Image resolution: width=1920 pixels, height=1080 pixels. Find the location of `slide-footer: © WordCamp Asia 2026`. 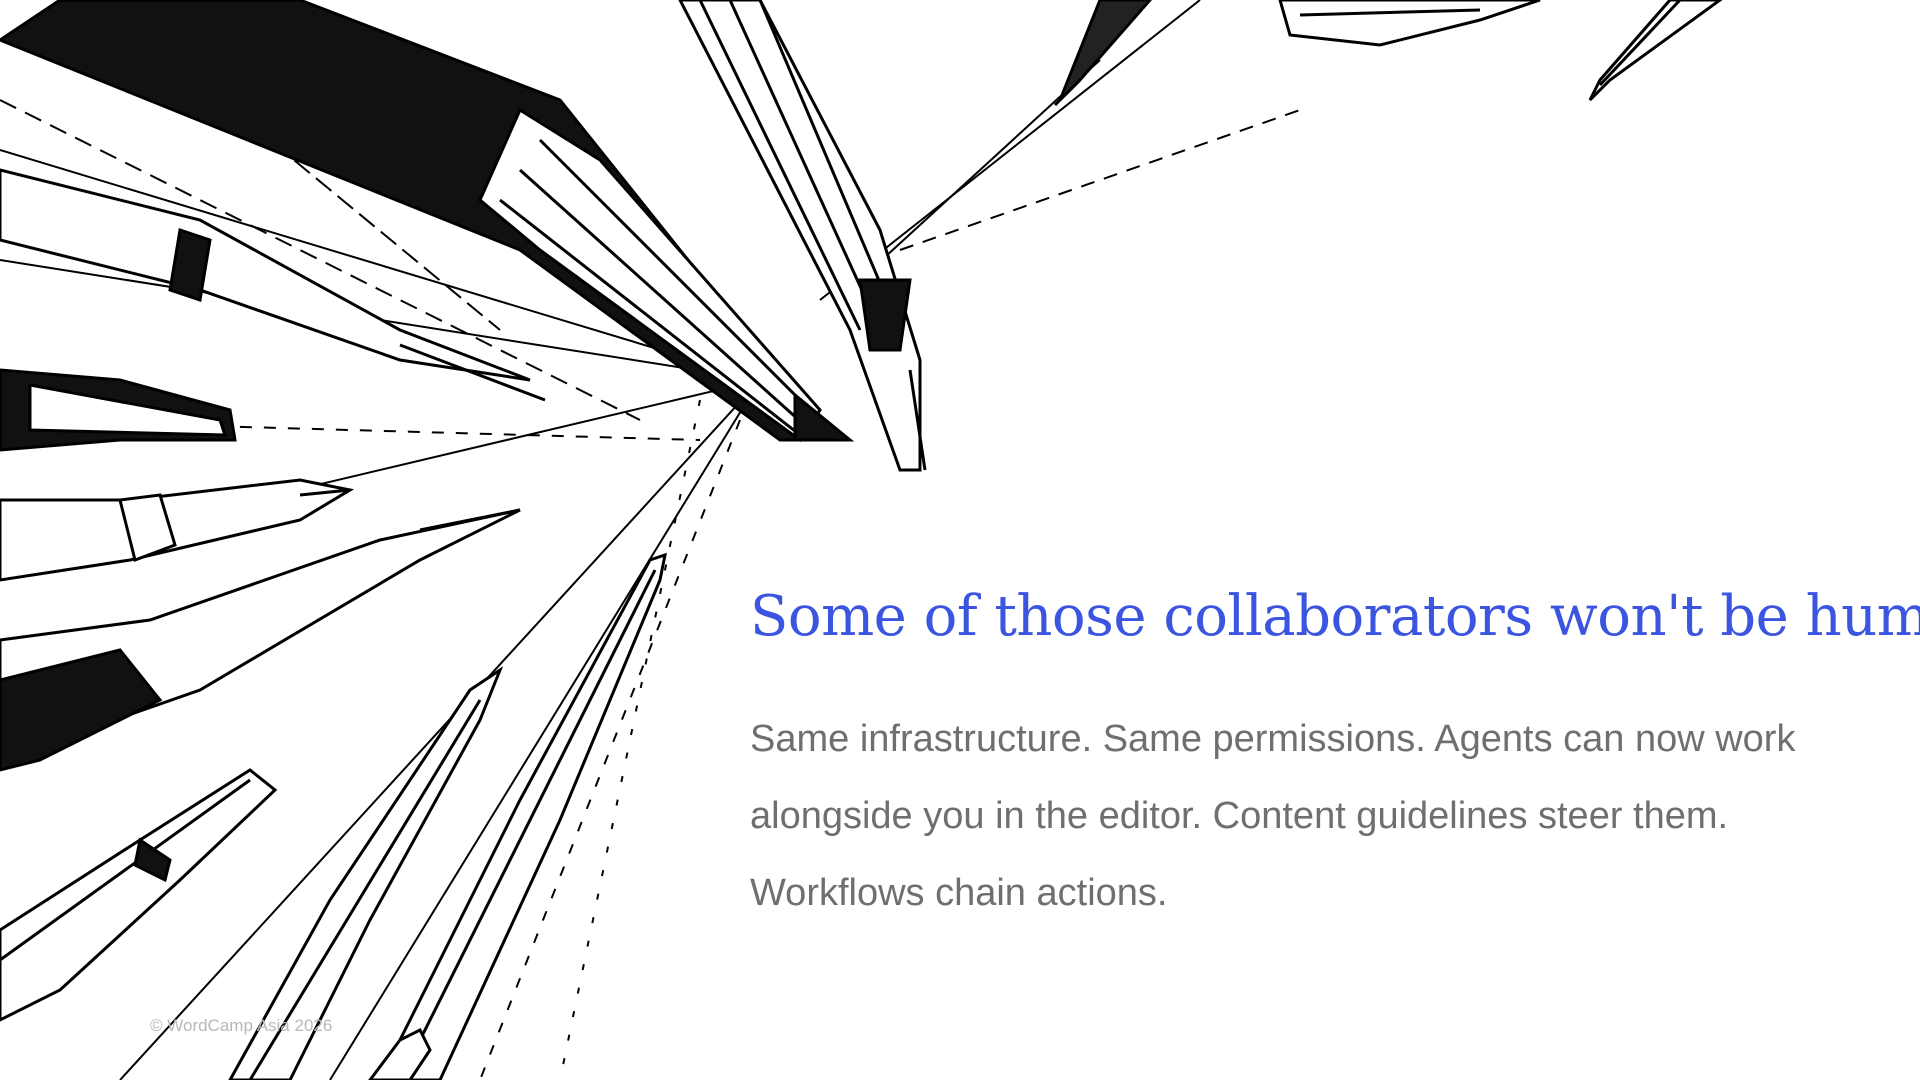

slide-footer: © WordCamp Asia 2026 is located at coordinates (241, 1025).